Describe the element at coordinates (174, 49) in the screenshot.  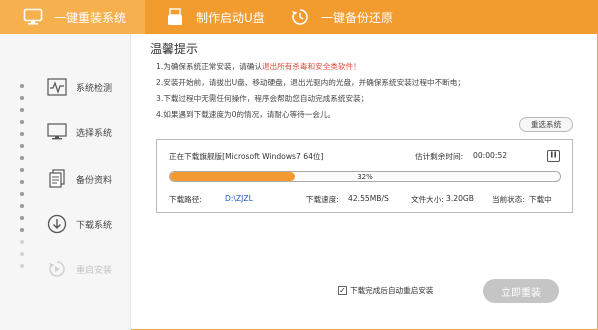
I see `page-title: 温馨提示` at that location.